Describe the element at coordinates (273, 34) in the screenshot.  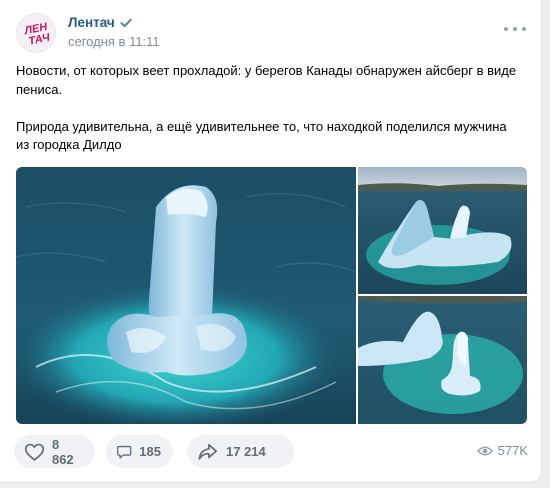
I see `post-header: ЛЕН ТАЧ Лентач сегодня в 11:11` at that location.